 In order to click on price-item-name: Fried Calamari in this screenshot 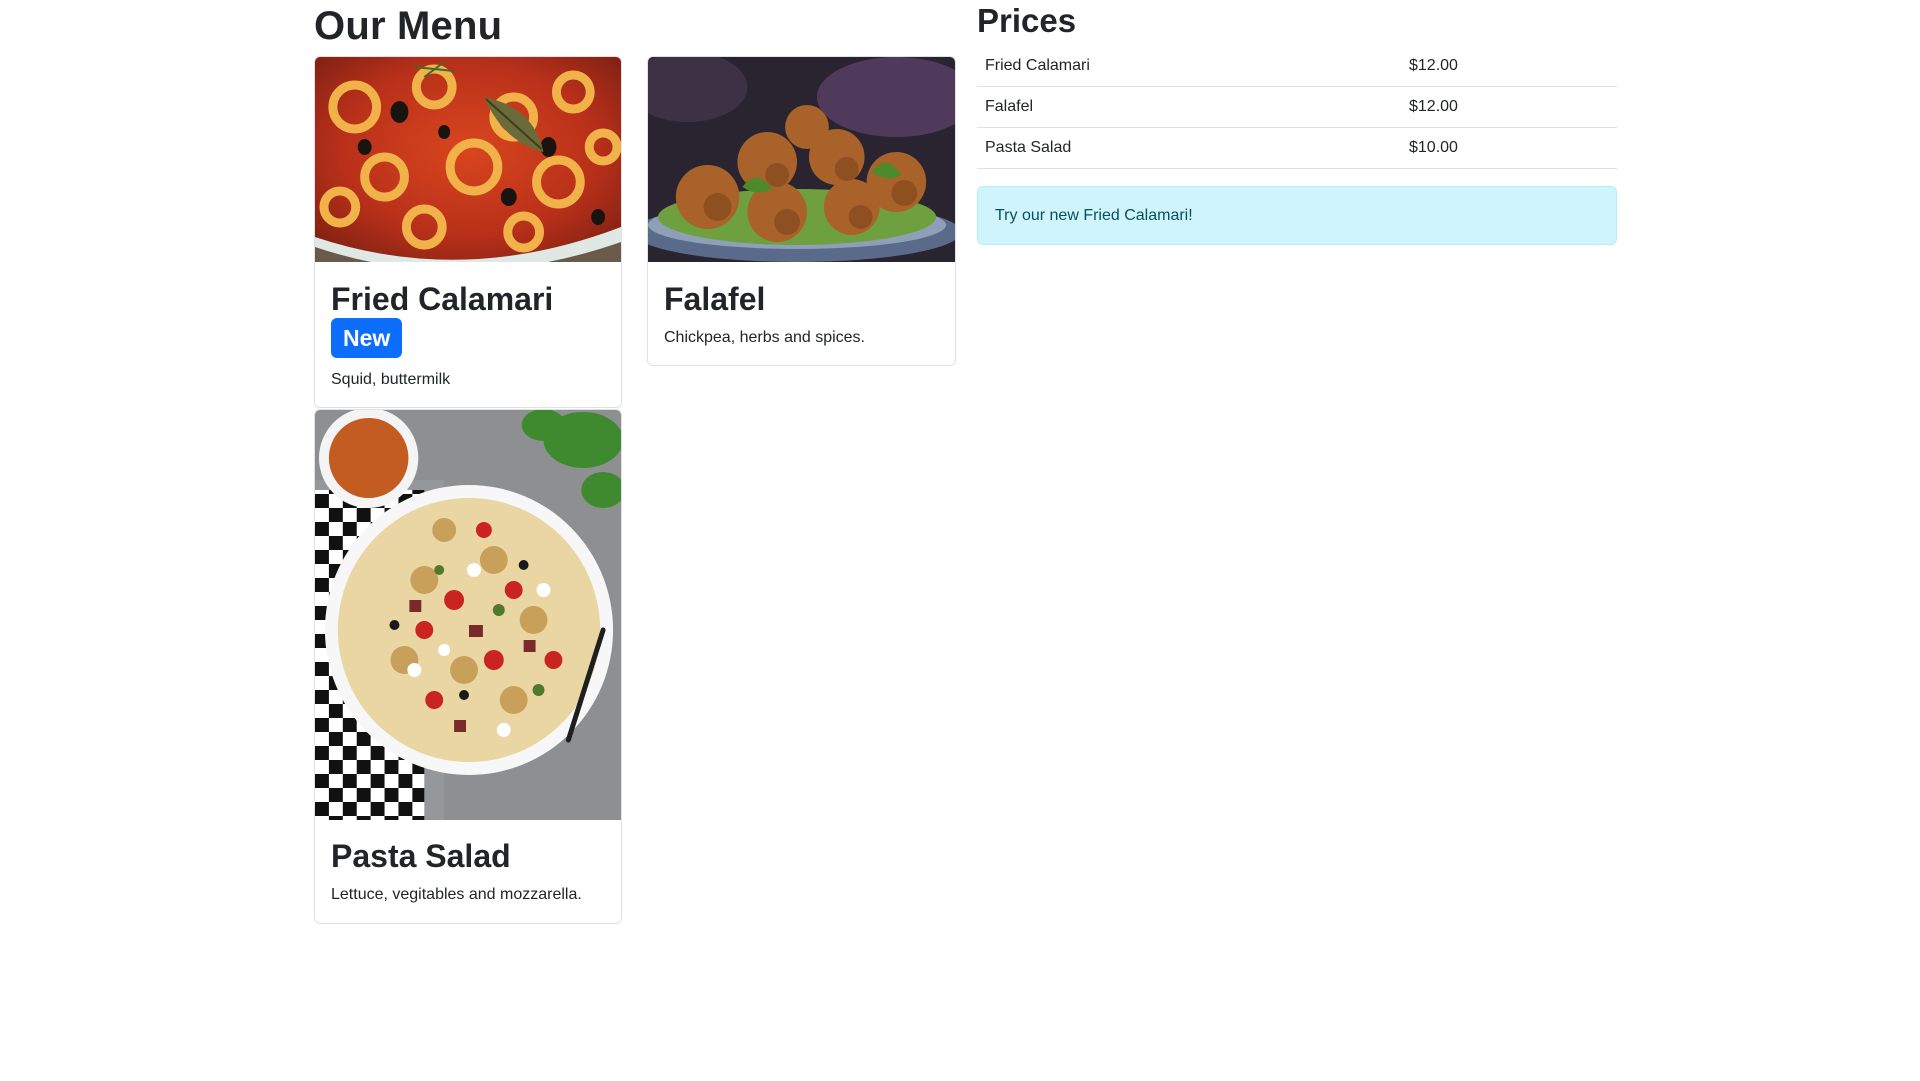, I will do `click(1189, 66)`.